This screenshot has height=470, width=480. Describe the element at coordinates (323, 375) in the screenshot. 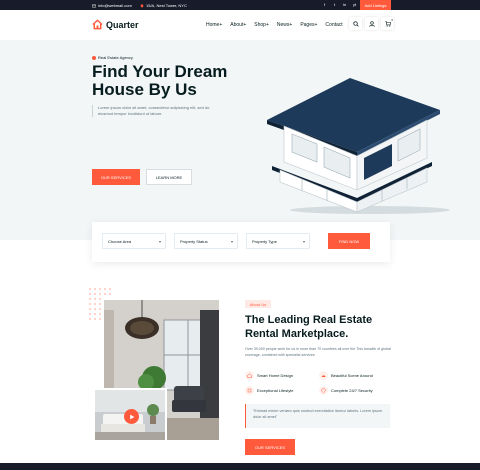

I see `scene-icon` at that location.